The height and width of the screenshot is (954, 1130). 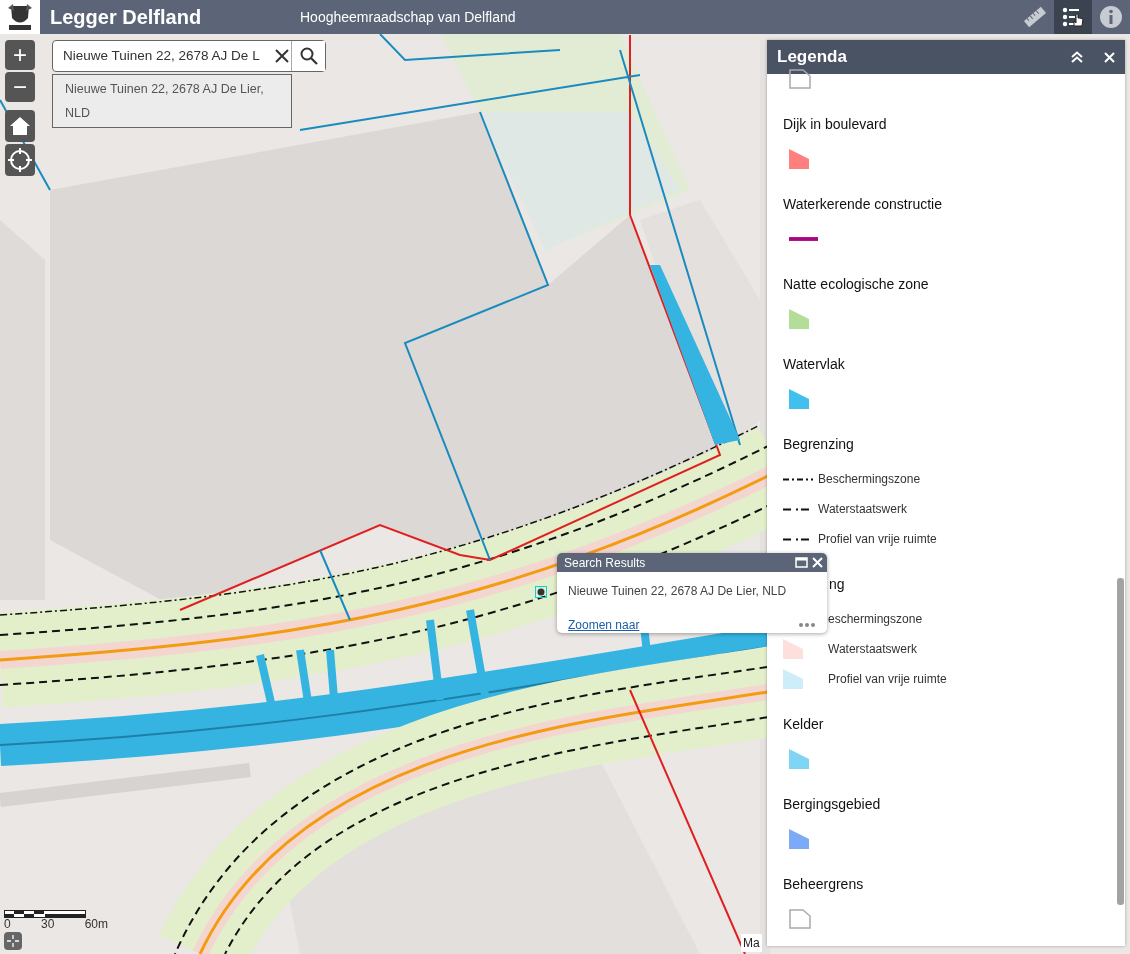 I want to click on search-icon, so click(x=308, y=56).